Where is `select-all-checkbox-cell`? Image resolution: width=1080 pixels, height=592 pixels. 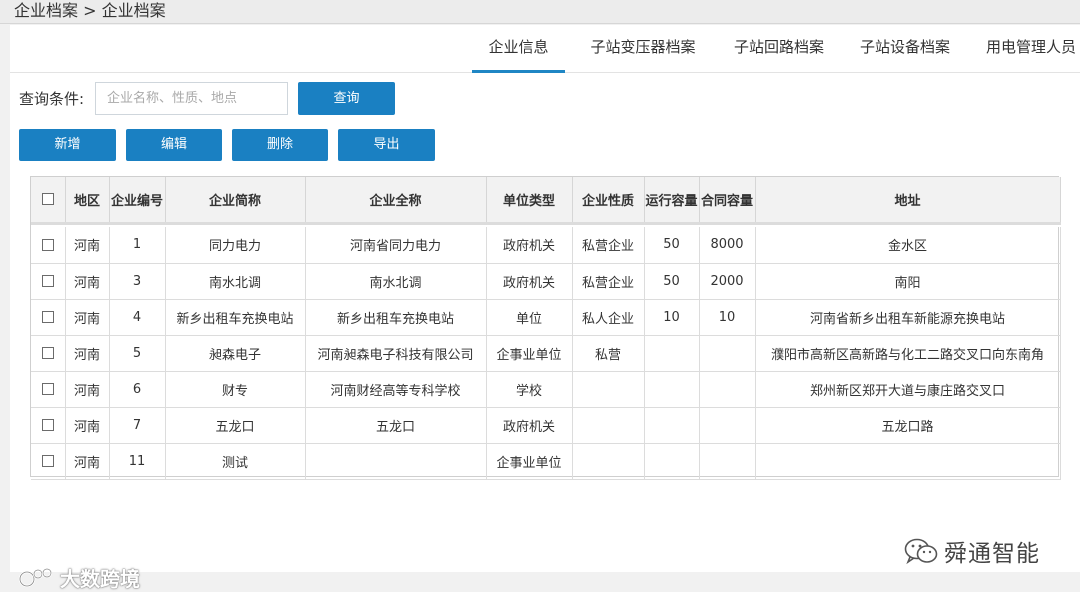 select-all-checkbox-cell is located at coordinates (48, 201).